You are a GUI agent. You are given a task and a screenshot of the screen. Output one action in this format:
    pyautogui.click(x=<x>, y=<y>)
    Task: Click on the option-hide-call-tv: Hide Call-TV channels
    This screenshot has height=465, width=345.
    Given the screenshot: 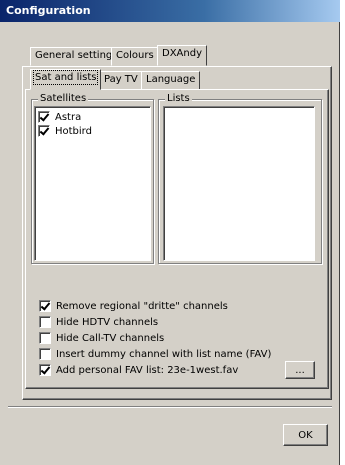 What is the action you would take?
    pyautogui.click(x=101, y=338)
    